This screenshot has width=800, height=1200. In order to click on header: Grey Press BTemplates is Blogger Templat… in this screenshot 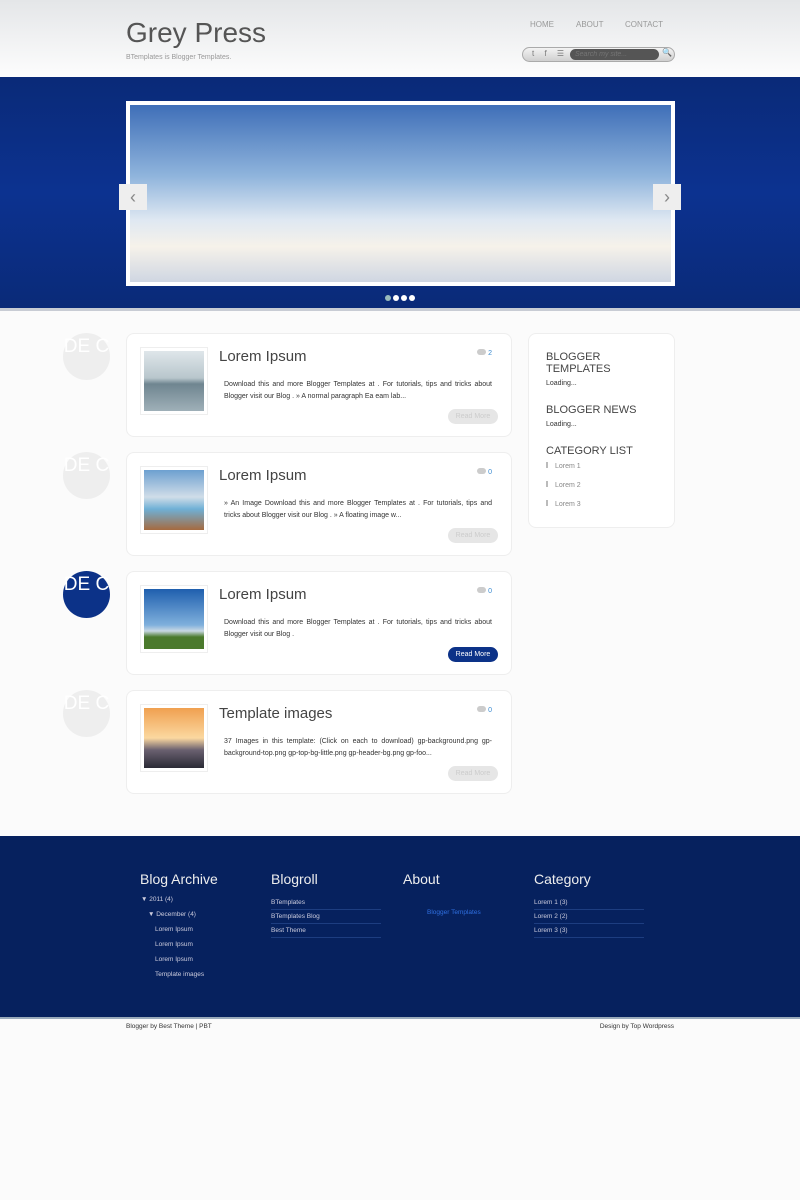, I will do `click(400, 38)`.